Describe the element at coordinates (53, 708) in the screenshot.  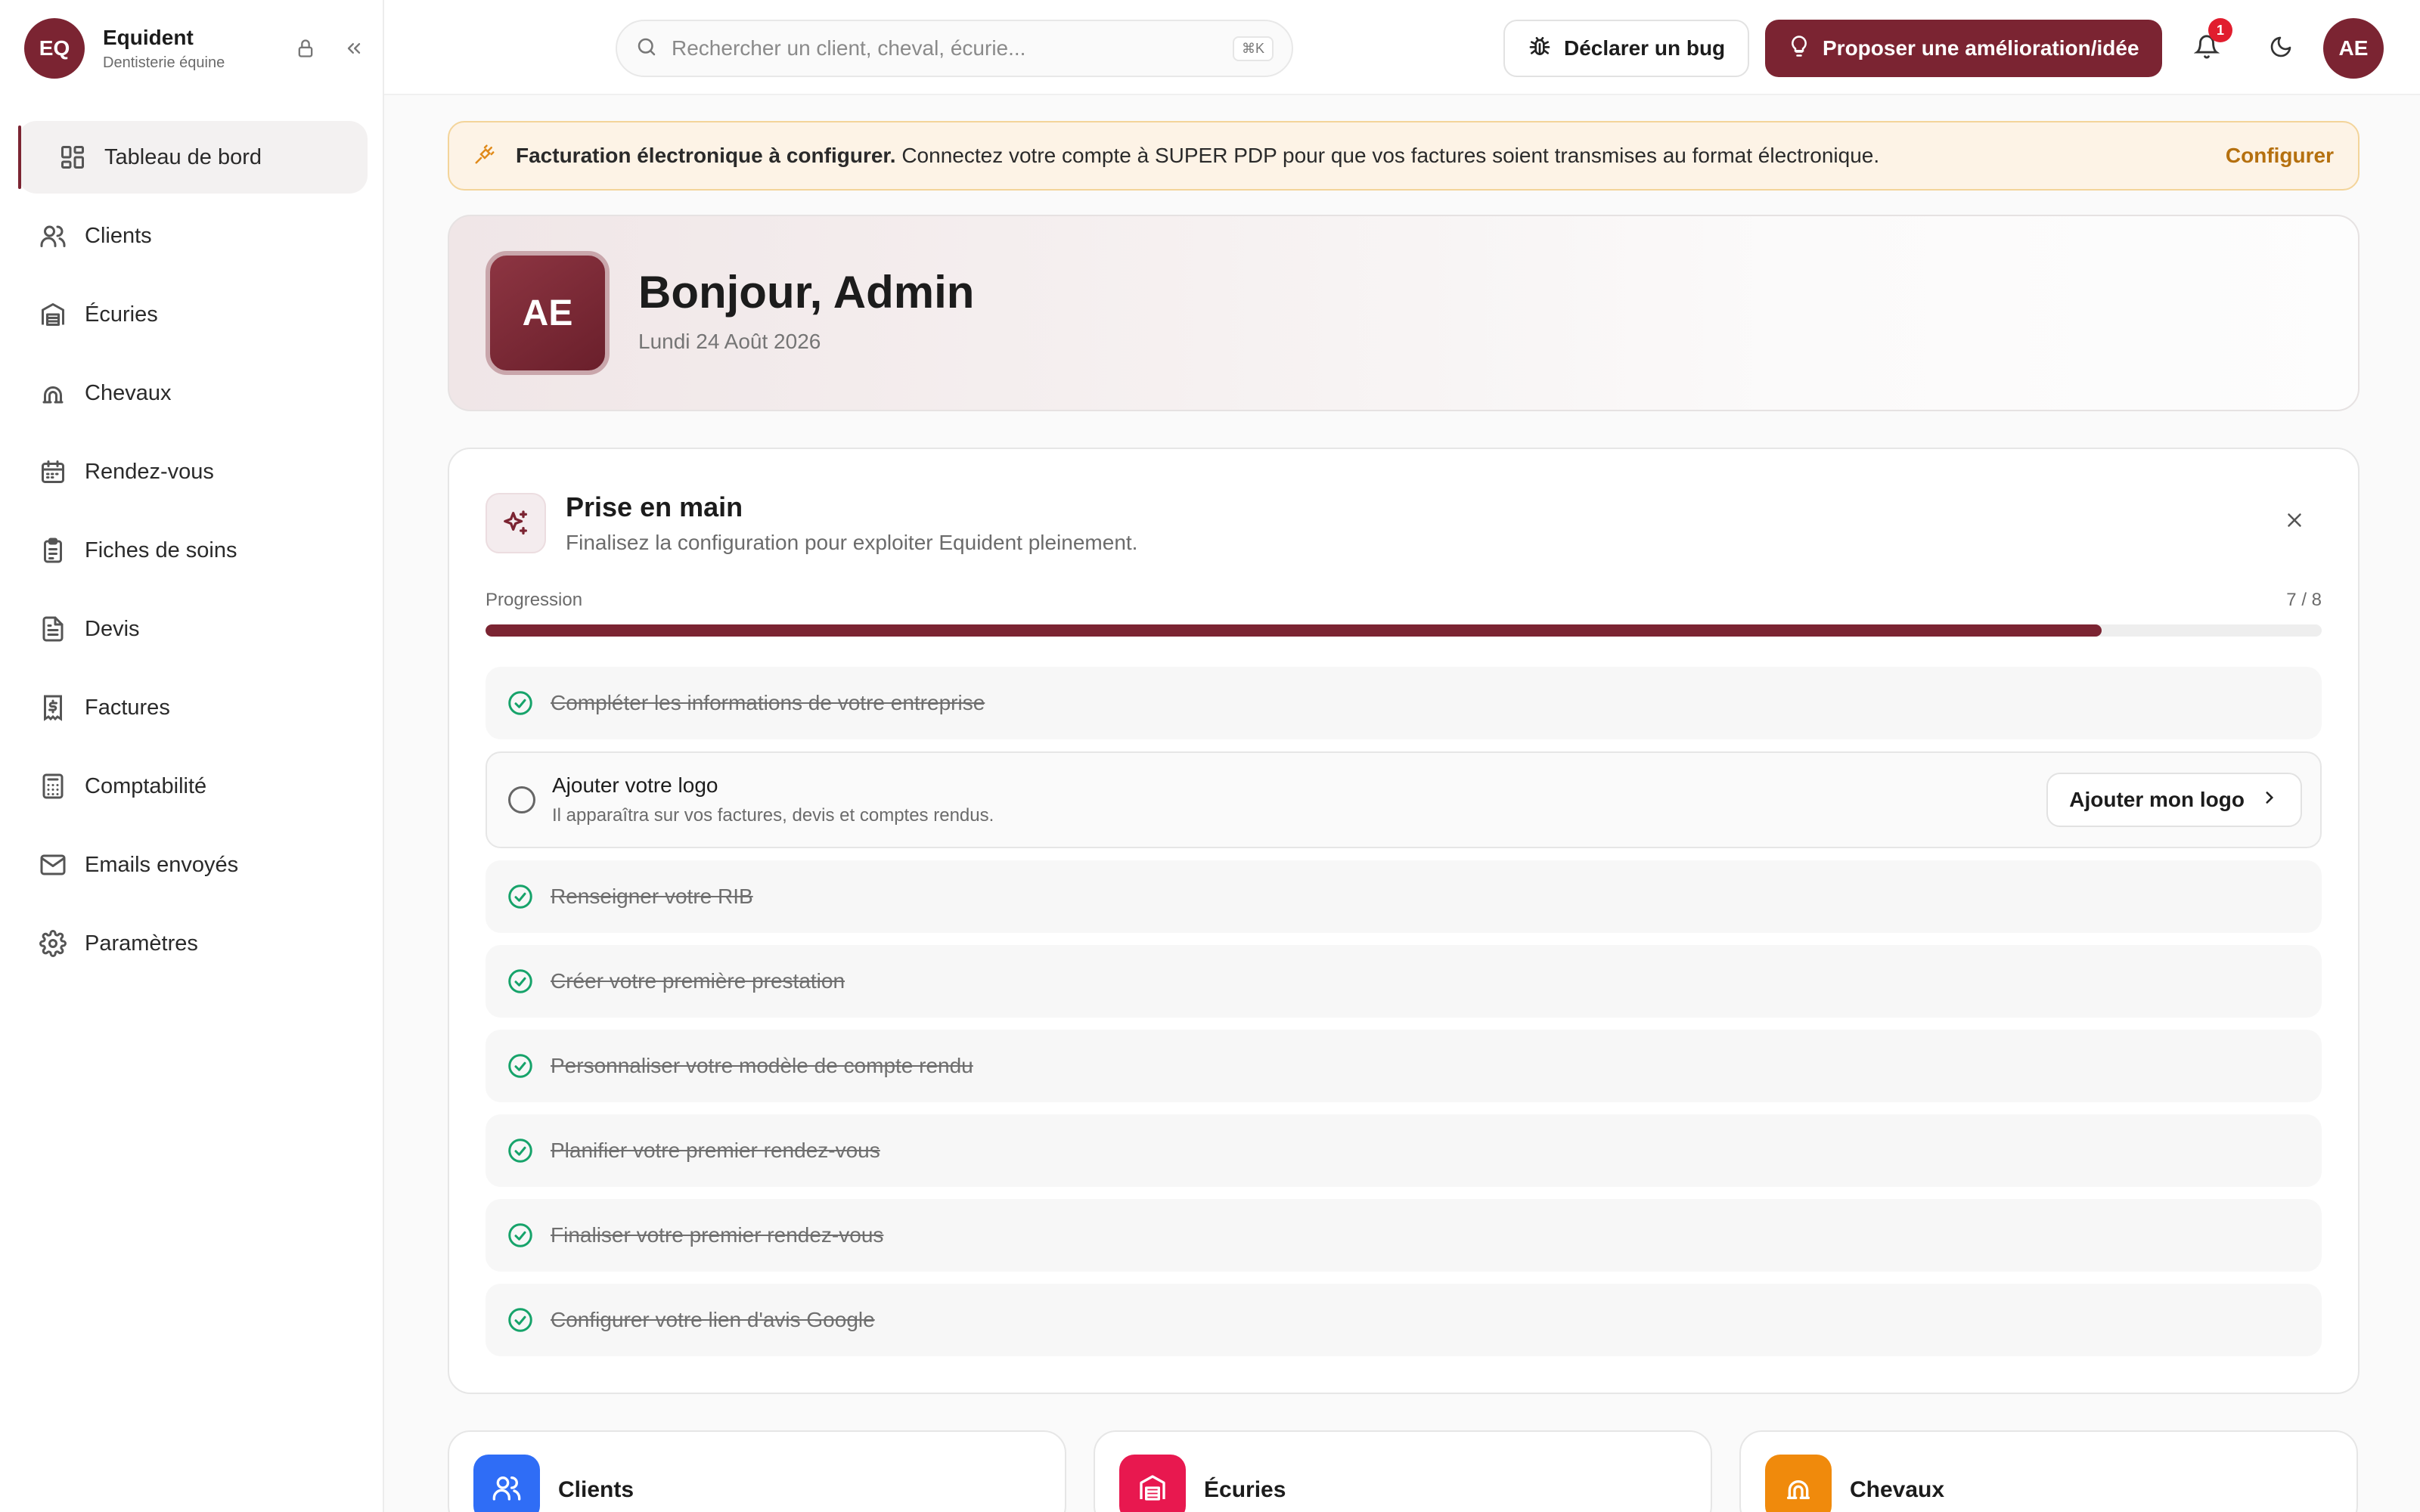
I see `invoice-dollar-icon` at that location.